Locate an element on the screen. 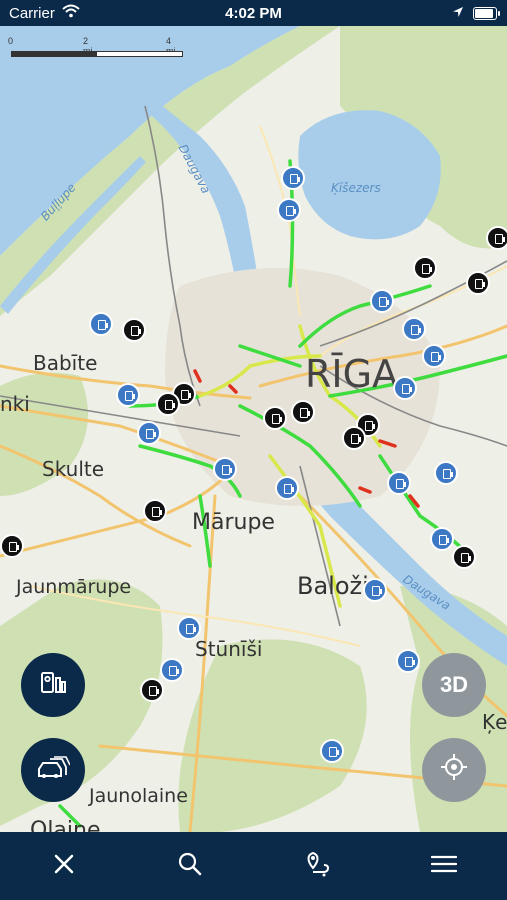 This screenshot has height=900, width=507. speed-camera-button is located at coordinates (53, 685).